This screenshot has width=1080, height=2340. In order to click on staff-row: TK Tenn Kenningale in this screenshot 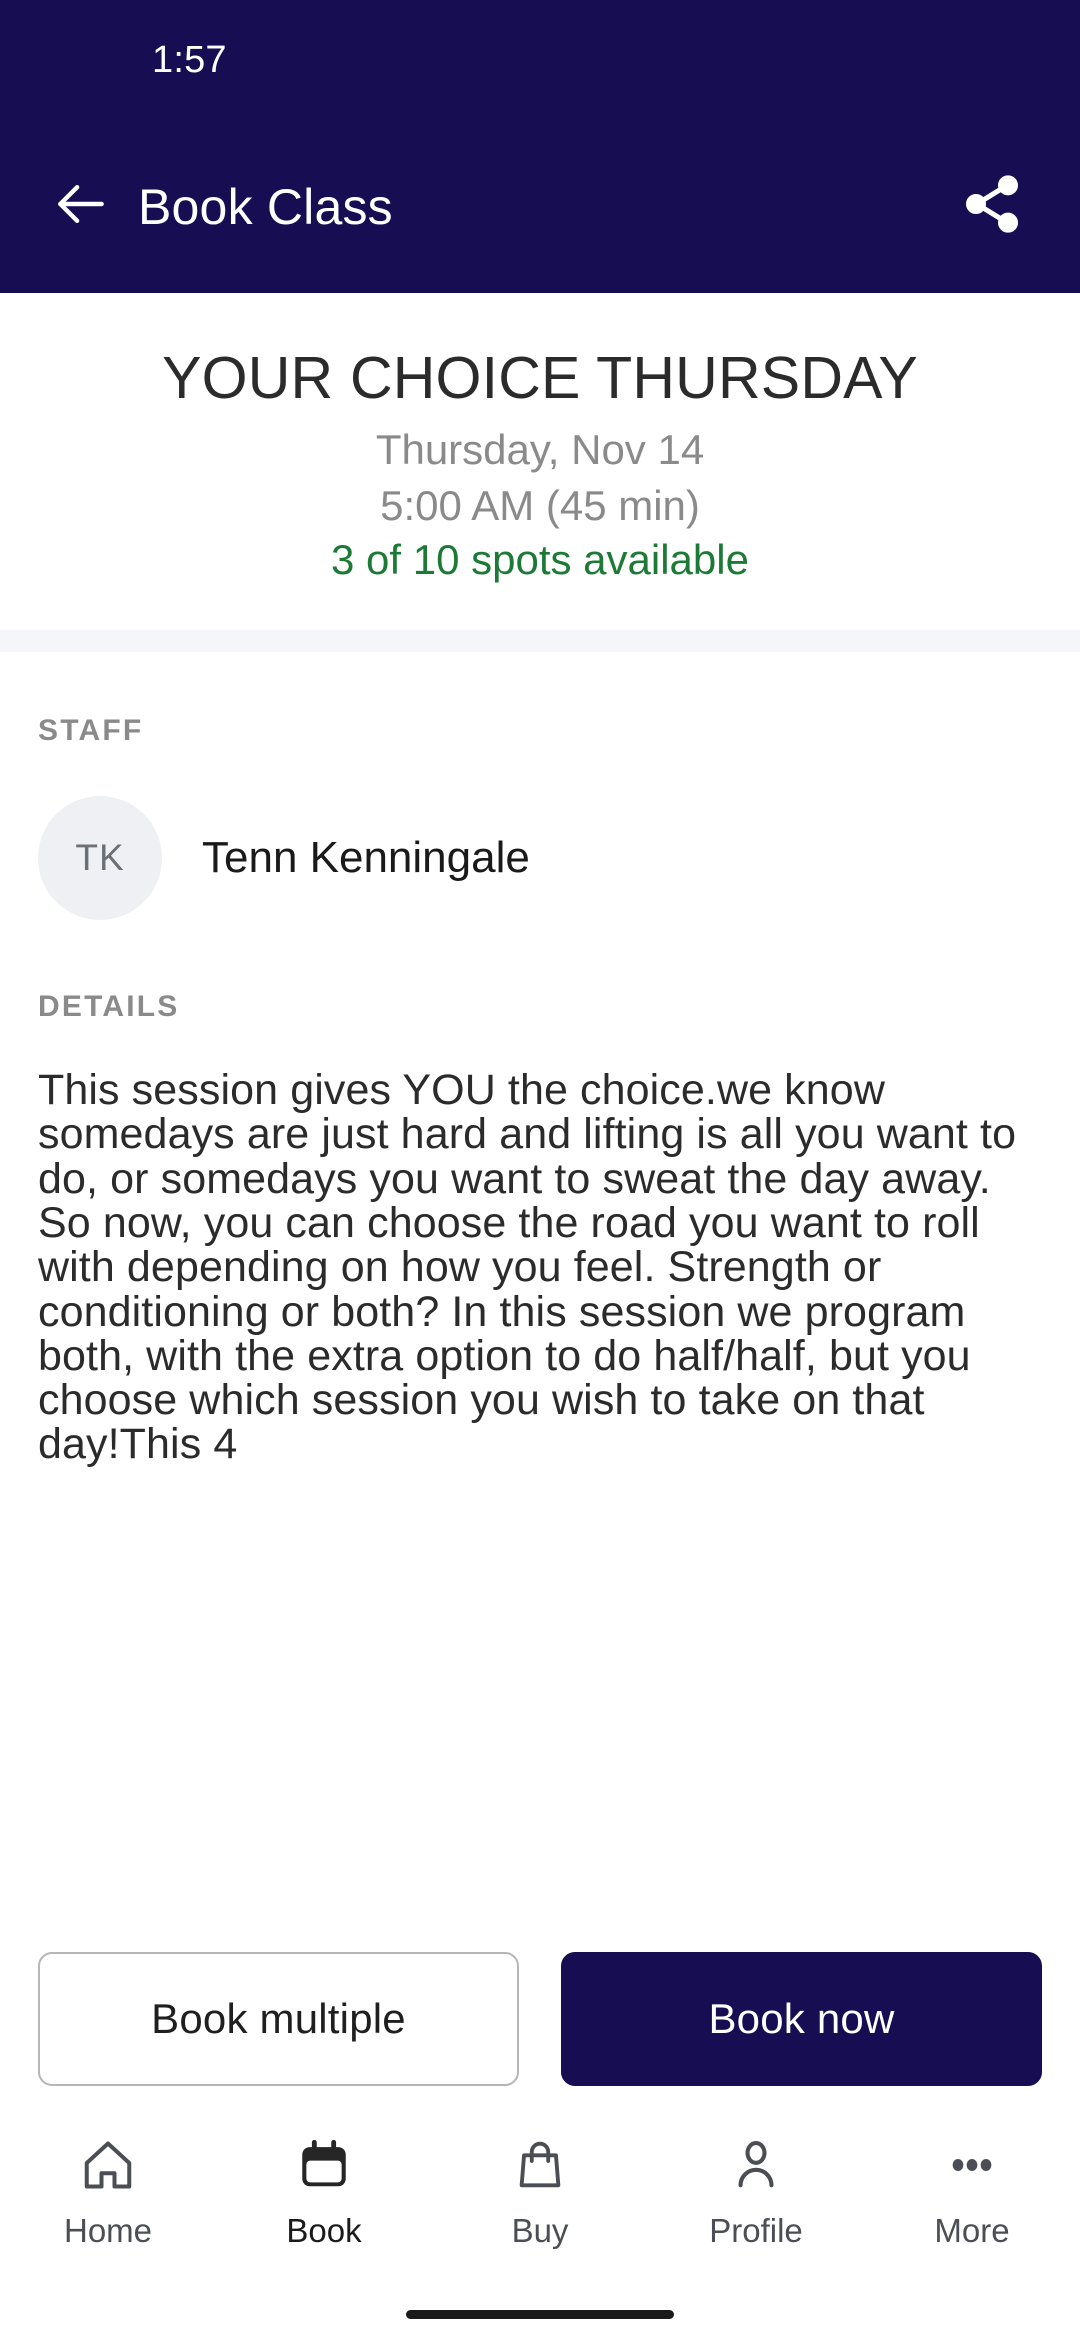, I will do `click(540, 858)`.